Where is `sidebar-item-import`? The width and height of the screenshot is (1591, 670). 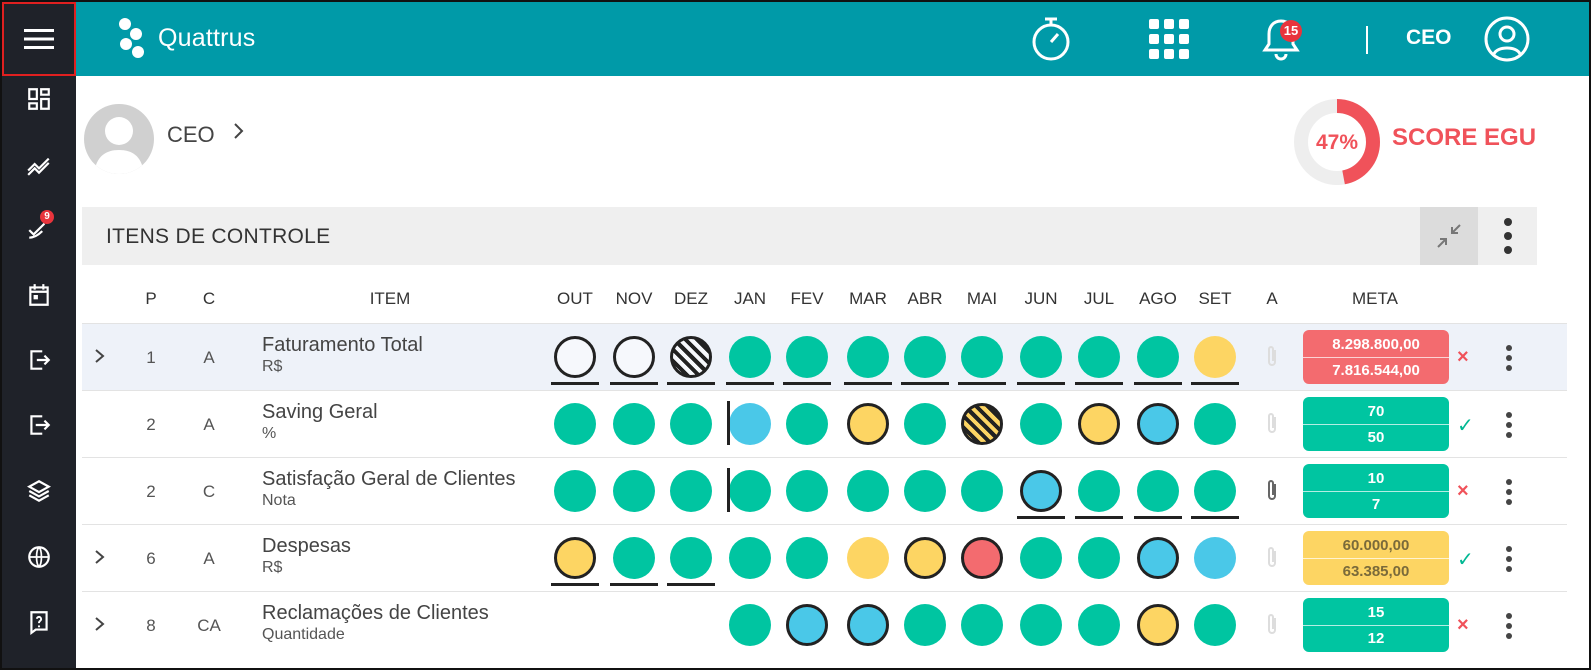 sidebar-item-import is located at coordinates (39, 360).